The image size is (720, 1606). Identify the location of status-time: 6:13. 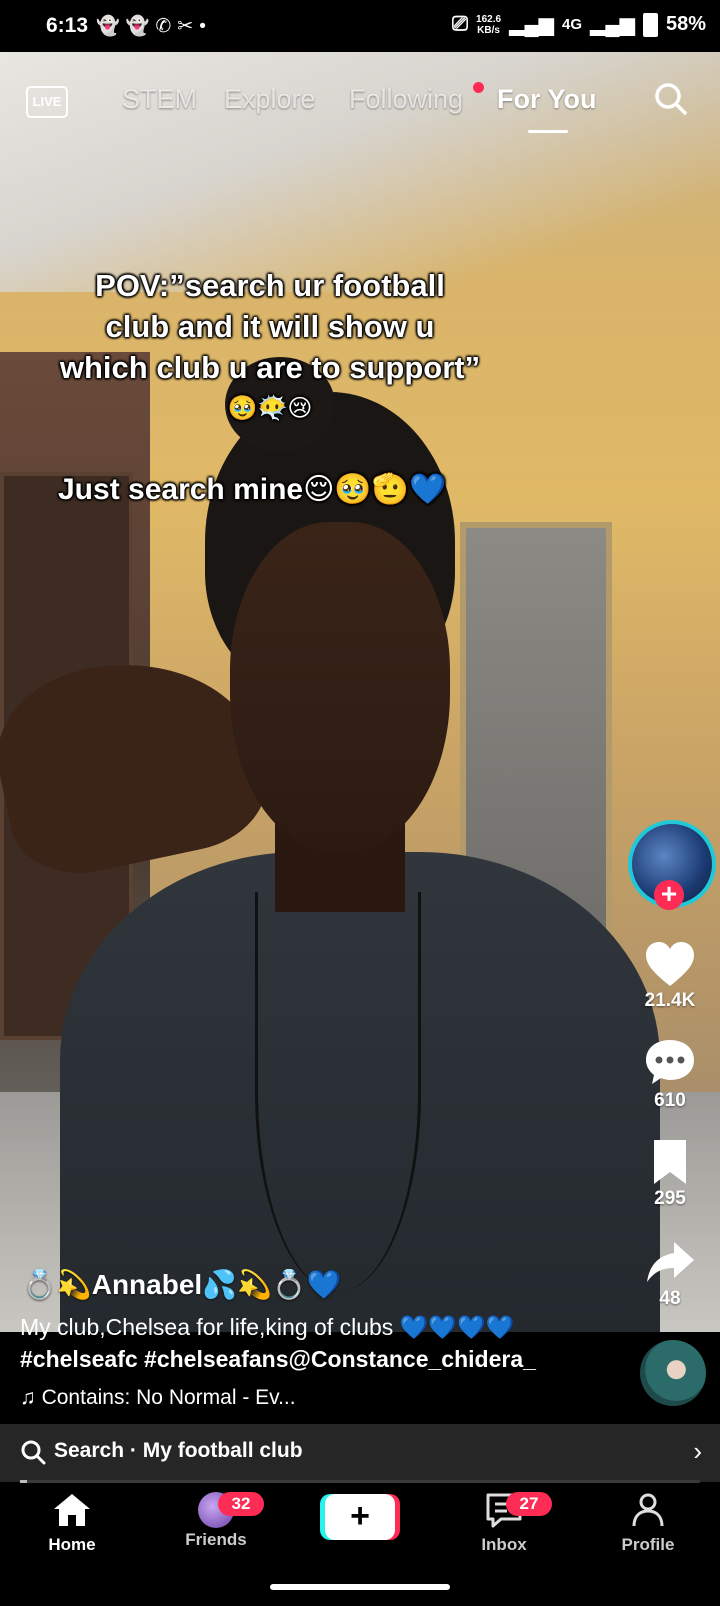
(67, 25).